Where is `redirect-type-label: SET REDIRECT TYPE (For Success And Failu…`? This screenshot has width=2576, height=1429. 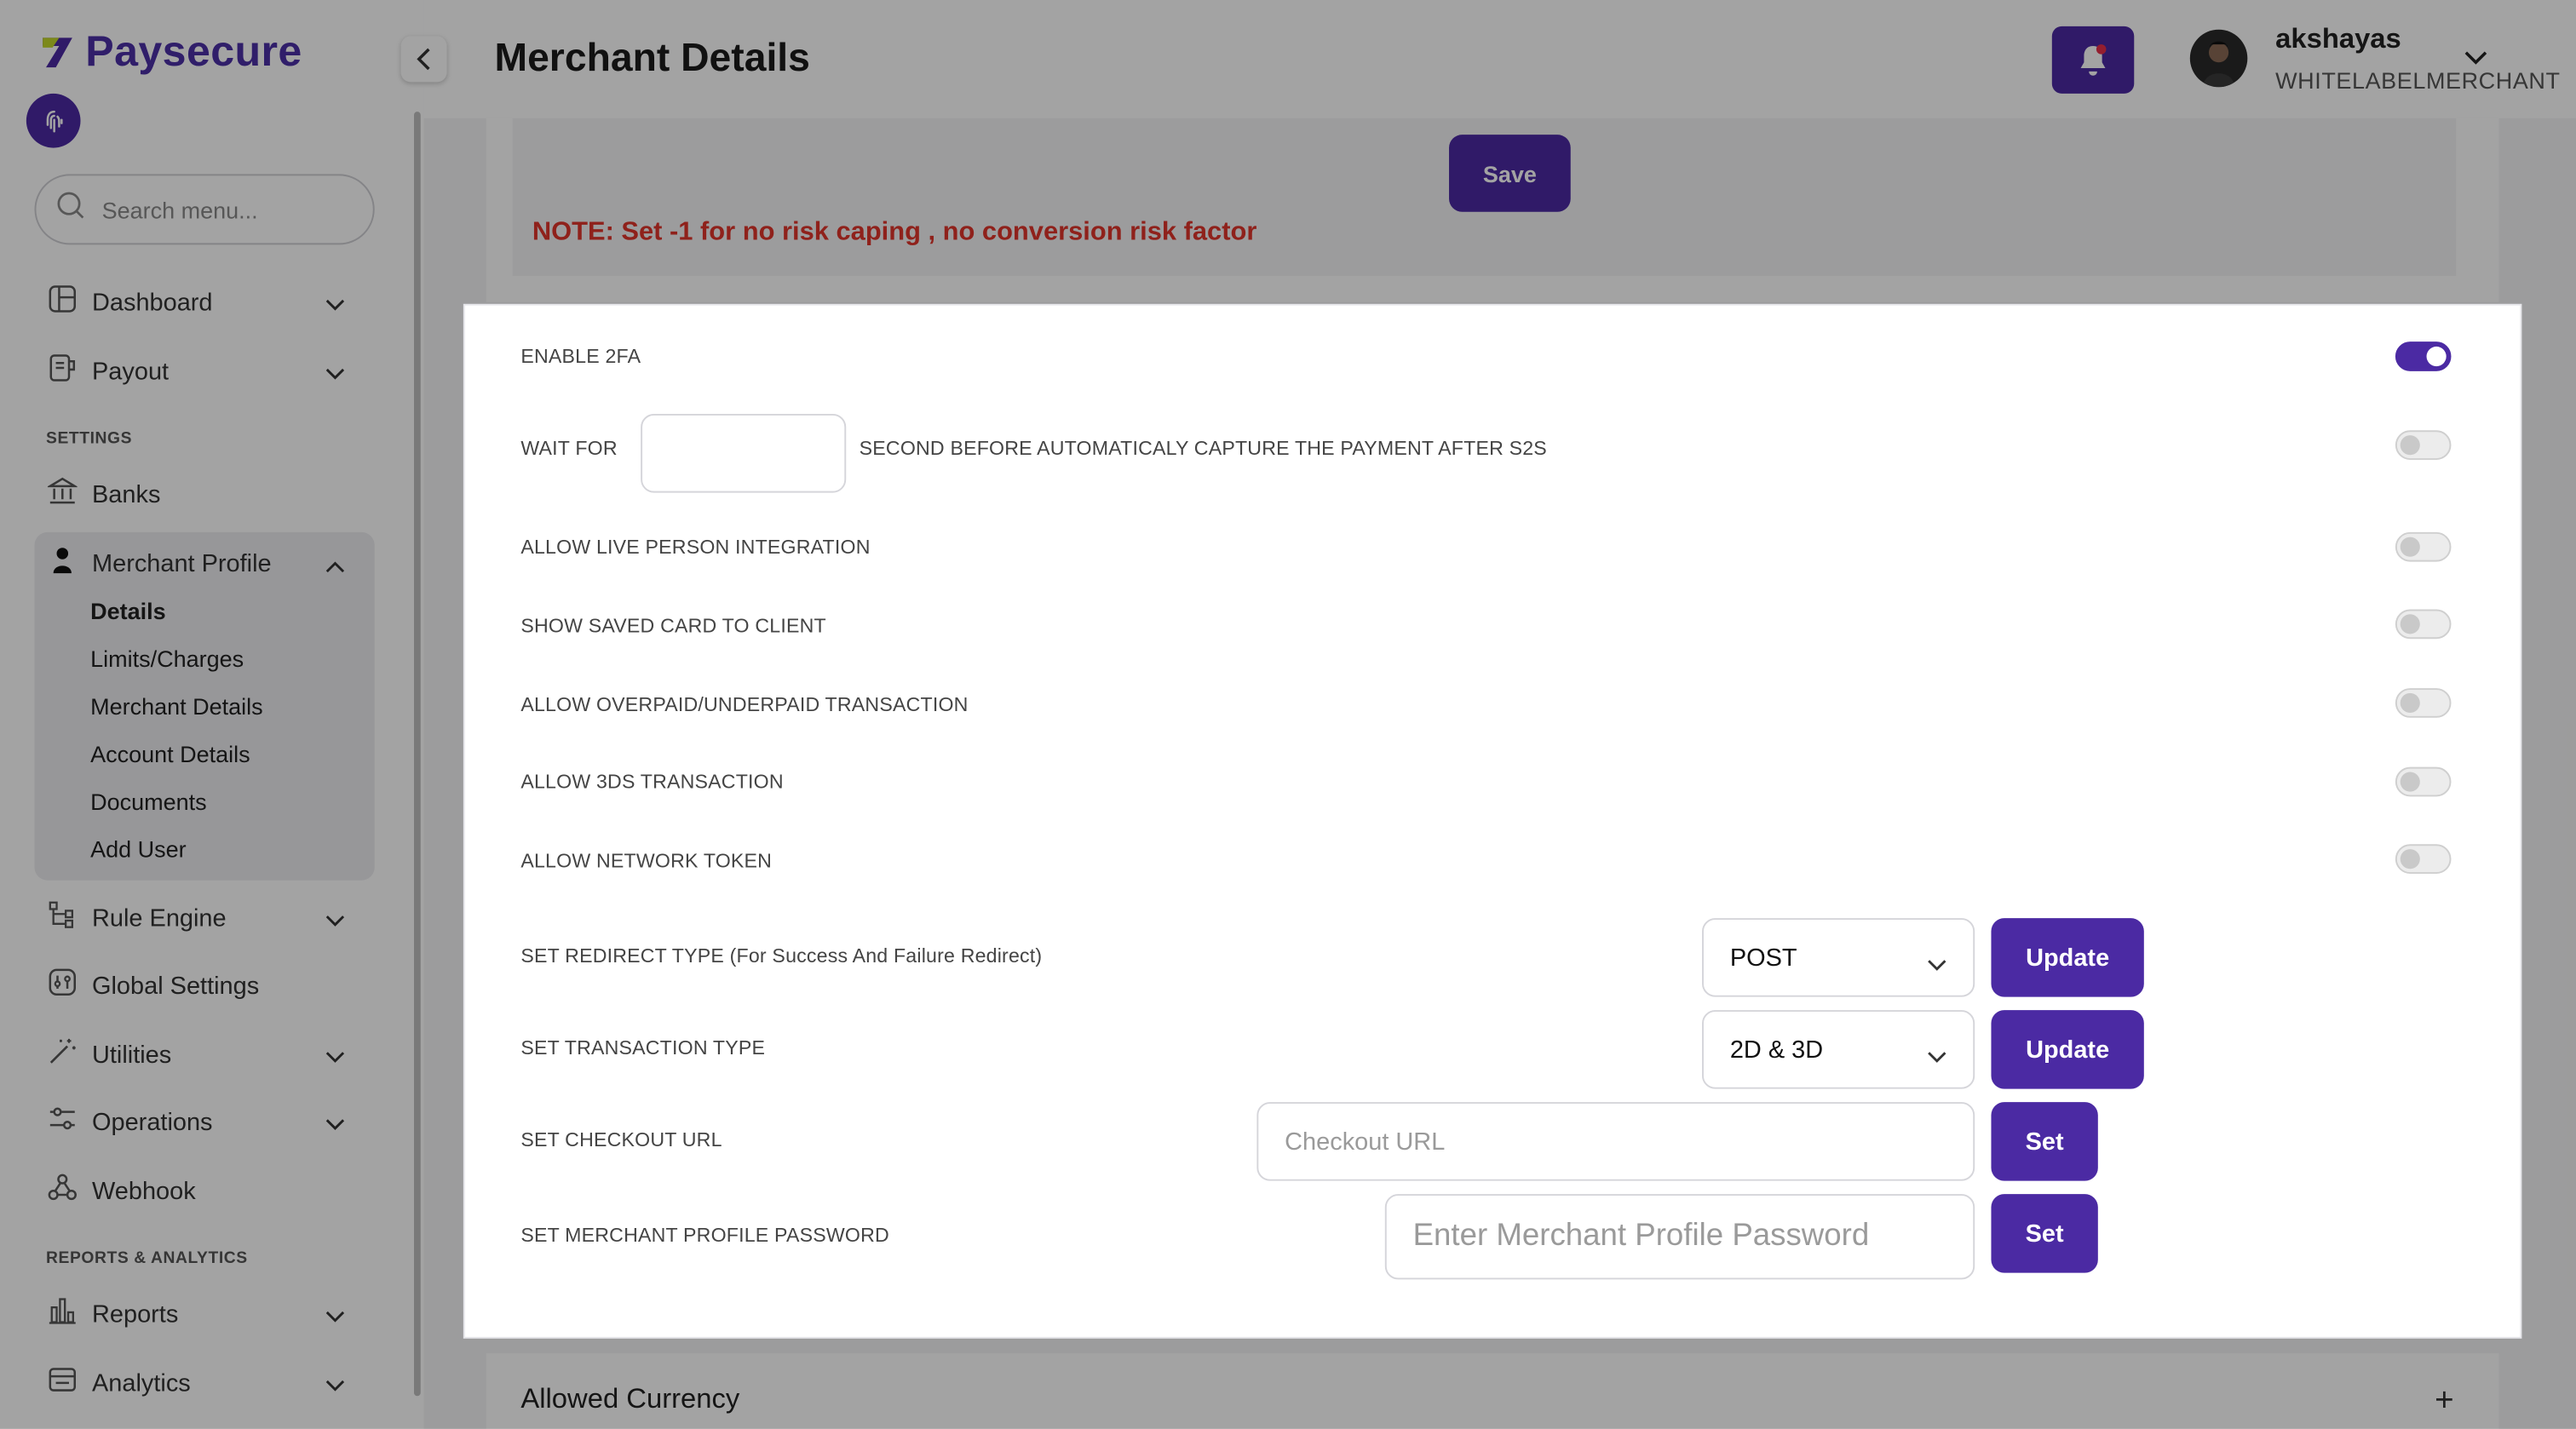 redirect-type-label: SET REDIRECT TYPE (For Success And Failu… is located at coordinates (782, 955).